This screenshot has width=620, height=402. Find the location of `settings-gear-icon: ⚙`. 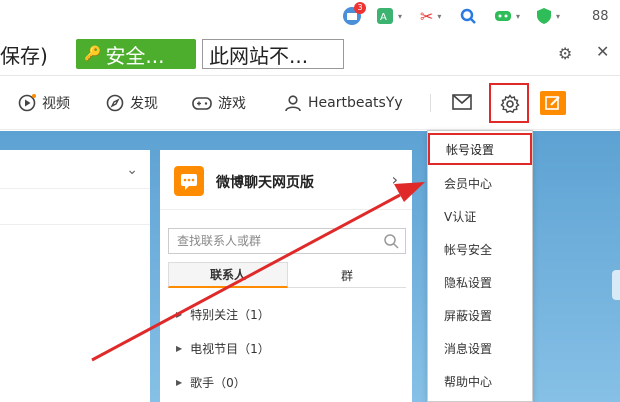

settings-gear-icon: ⚙ is located at coordinates (565, 53).